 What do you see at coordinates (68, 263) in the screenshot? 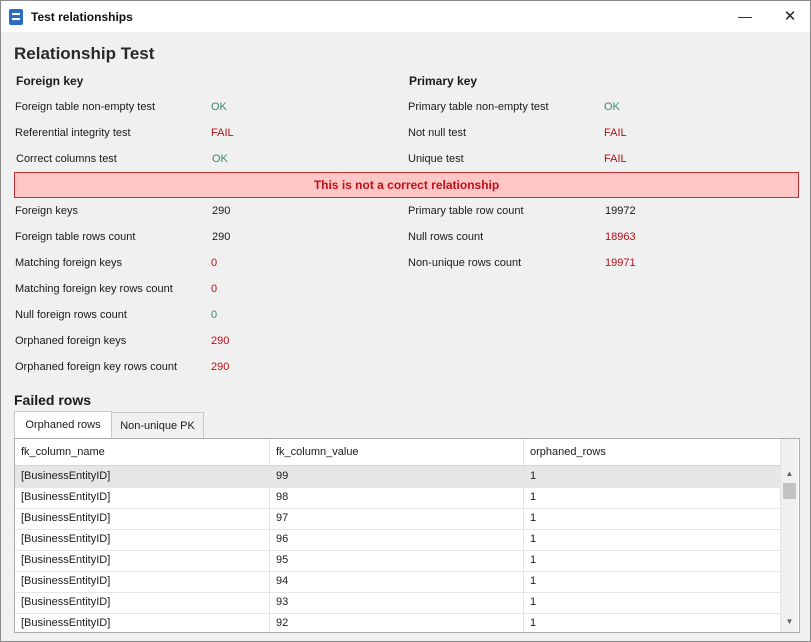
I see `fk-stat-label: Matching foreign keys` at bounding box center [68, 263].